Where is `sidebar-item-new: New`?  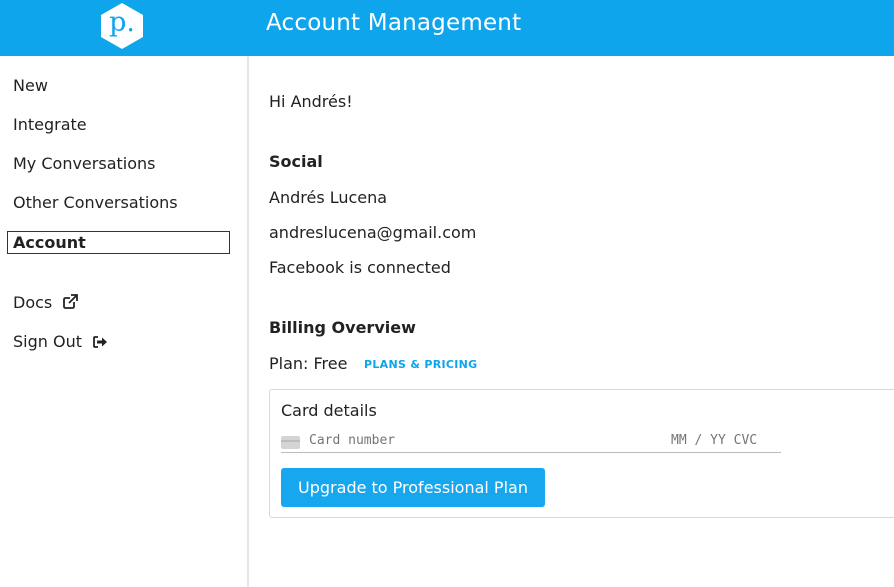 sidebar-item-new: New is located at coordinates (30, 85).